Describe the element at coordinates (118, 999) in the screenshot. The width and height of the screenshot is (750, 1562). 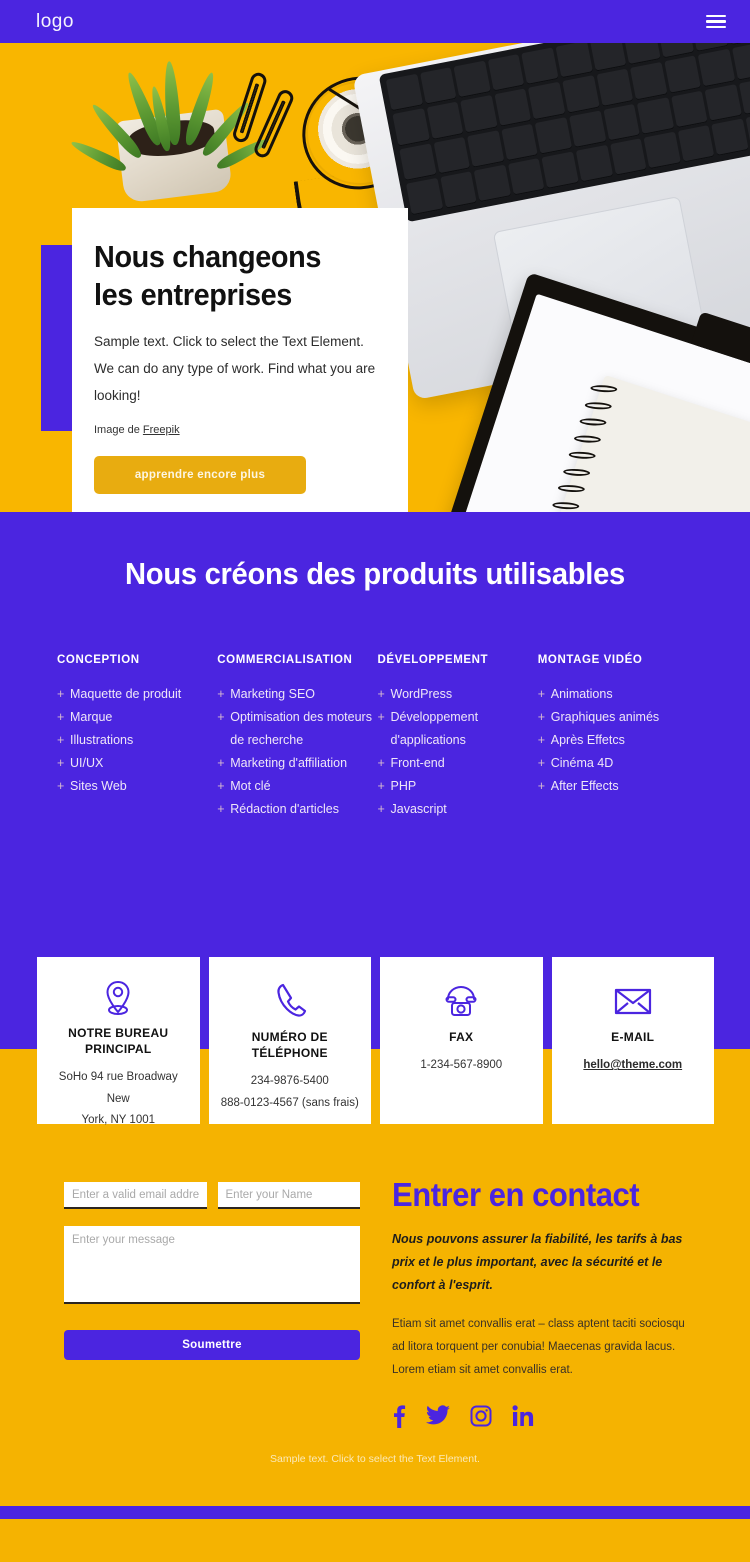
I see `location-pin-icon` at that location.